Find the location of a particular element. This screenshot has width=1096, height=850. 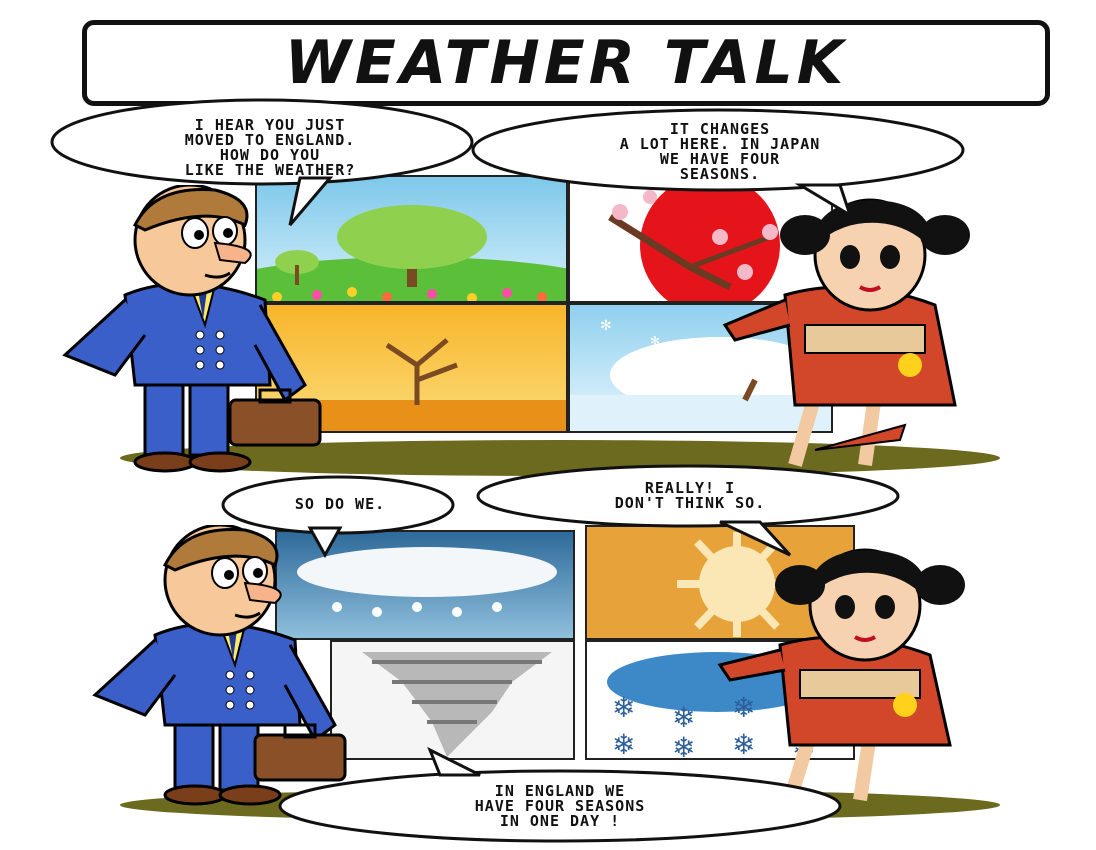

speech-line: DON'T THINK SO. is located at coordinates (690, 503).